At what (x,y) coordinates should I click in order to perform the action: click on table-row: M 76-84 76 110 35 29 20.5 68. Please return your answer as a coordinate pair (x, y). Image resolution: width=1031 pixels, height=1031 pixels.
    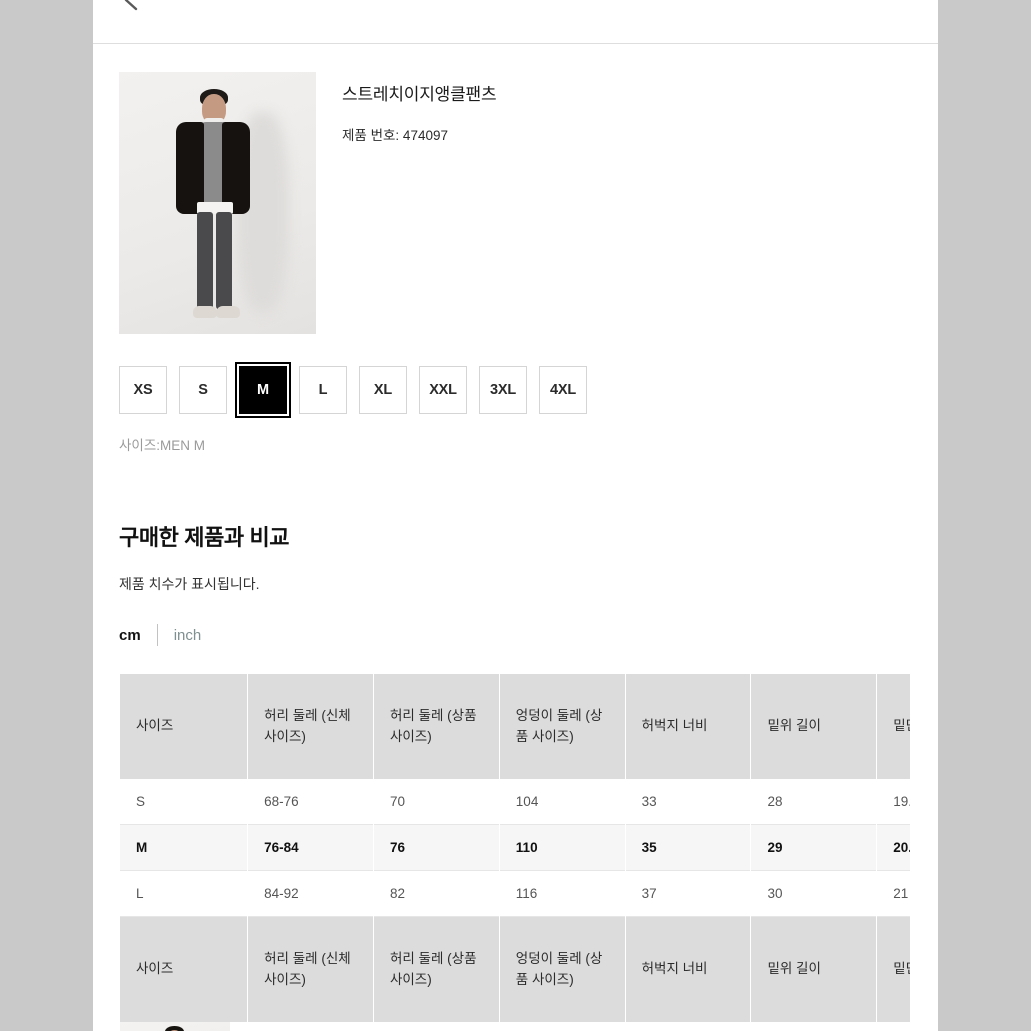
    Looking at the image, I should click on (515, 848).